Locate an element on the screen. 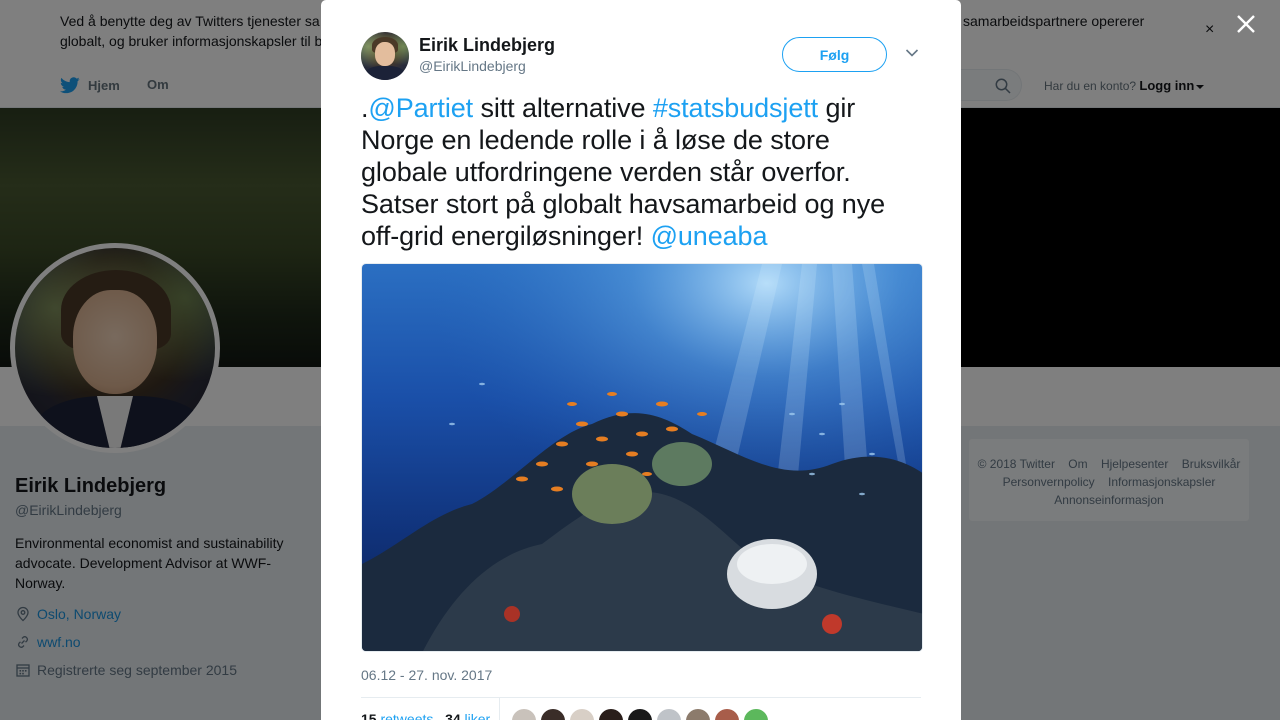  liker-avatars is located at coordinates (641, 714).